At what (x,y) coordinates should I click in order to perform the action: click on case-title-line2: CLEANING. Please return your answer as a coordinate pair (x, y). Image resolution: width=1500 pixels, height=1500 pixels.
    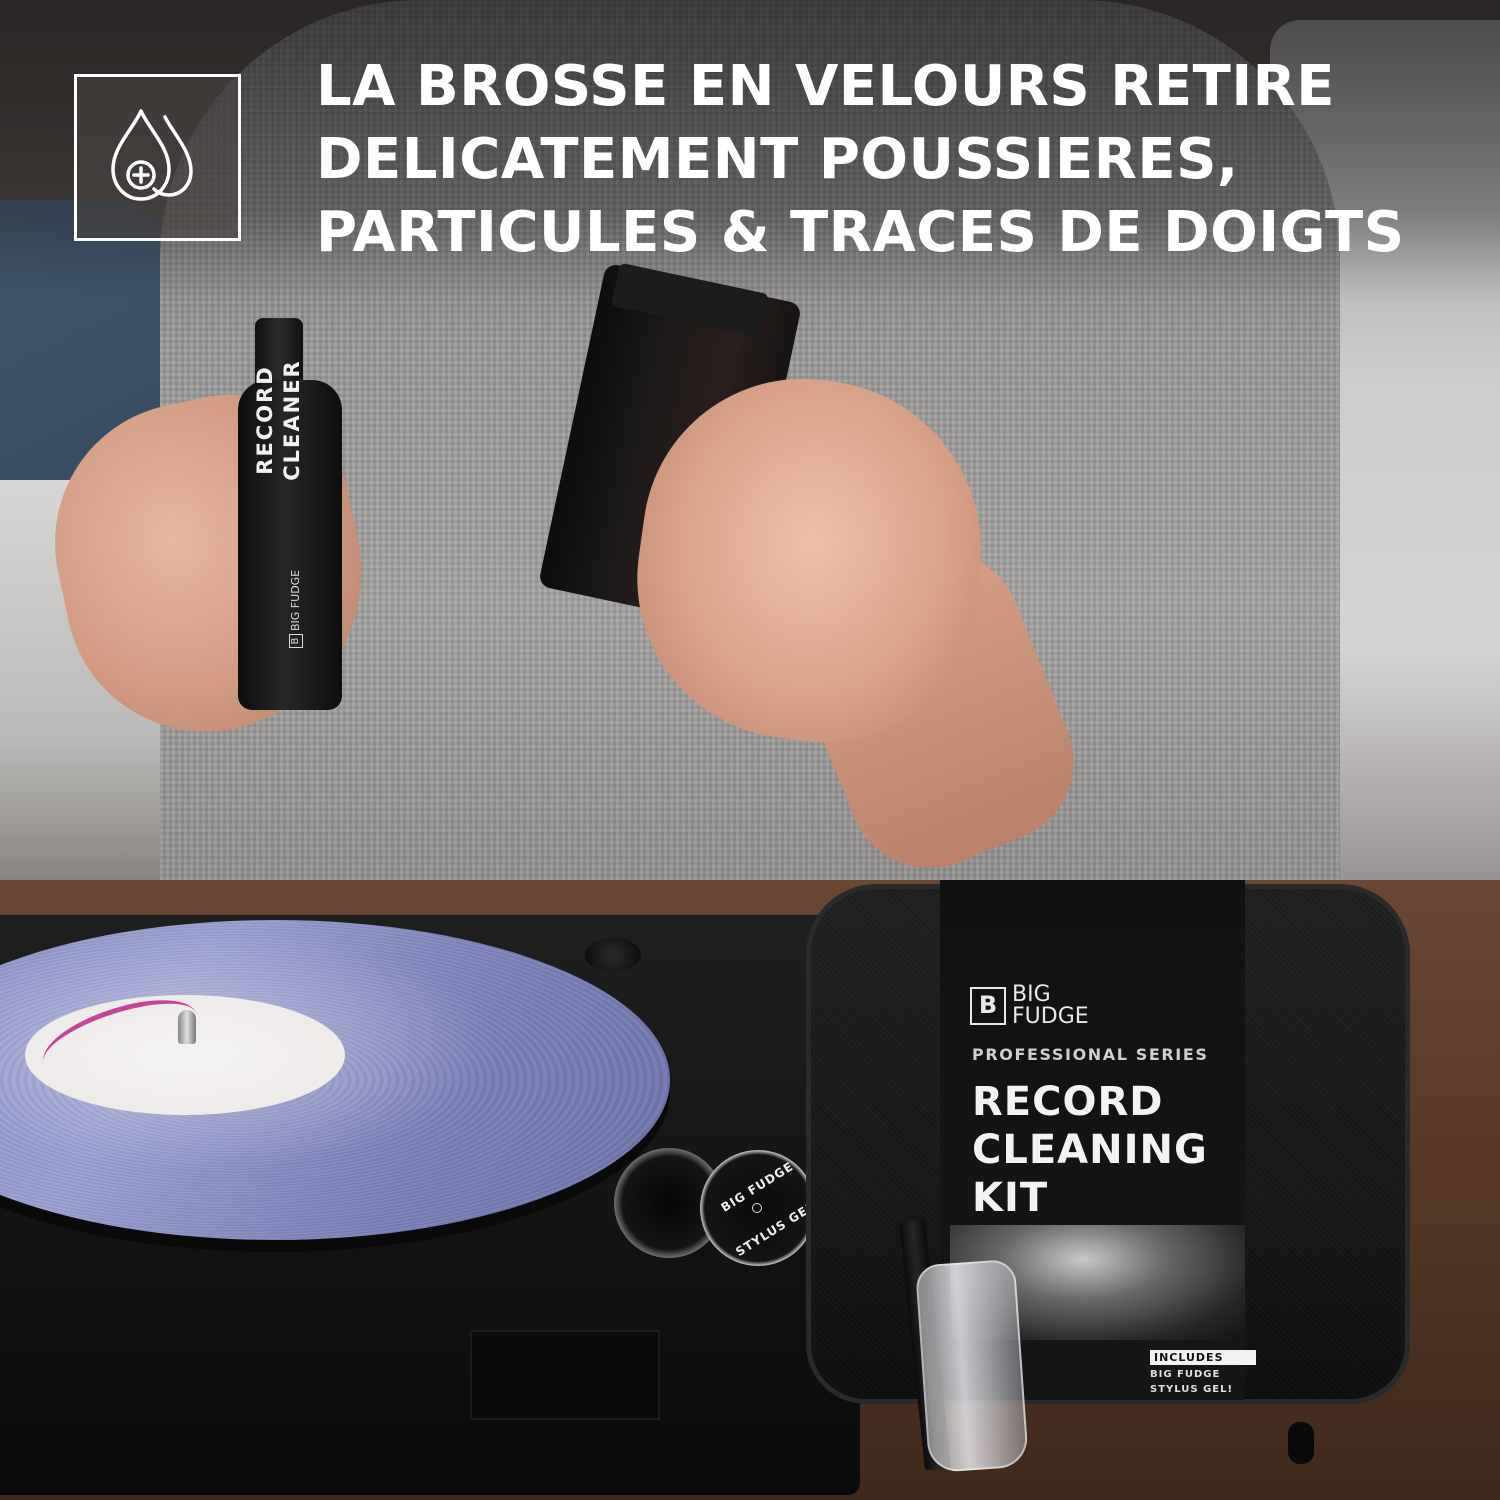
    Looking at the image, I should click on (1090, 1150).